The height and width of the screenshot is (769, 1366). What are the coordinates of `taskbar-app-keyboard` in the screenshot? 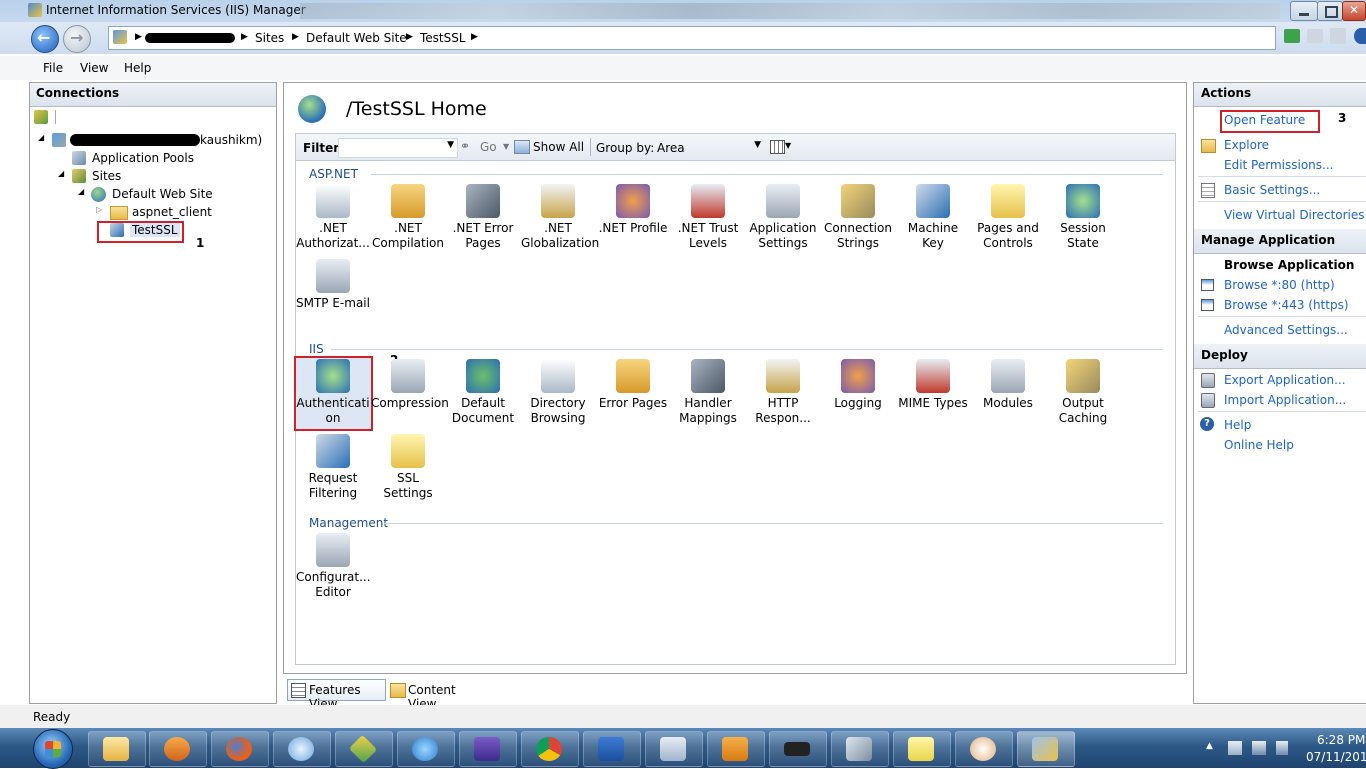 It's located at (798, 749).